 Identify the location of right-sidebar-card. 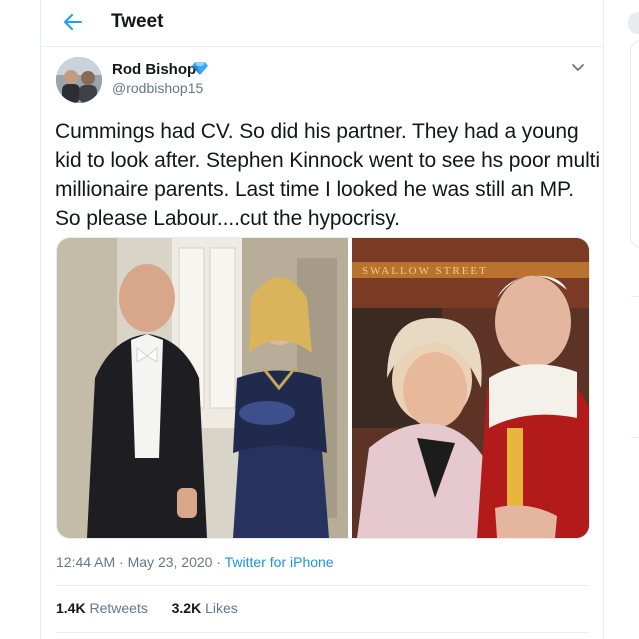
(634, 144).